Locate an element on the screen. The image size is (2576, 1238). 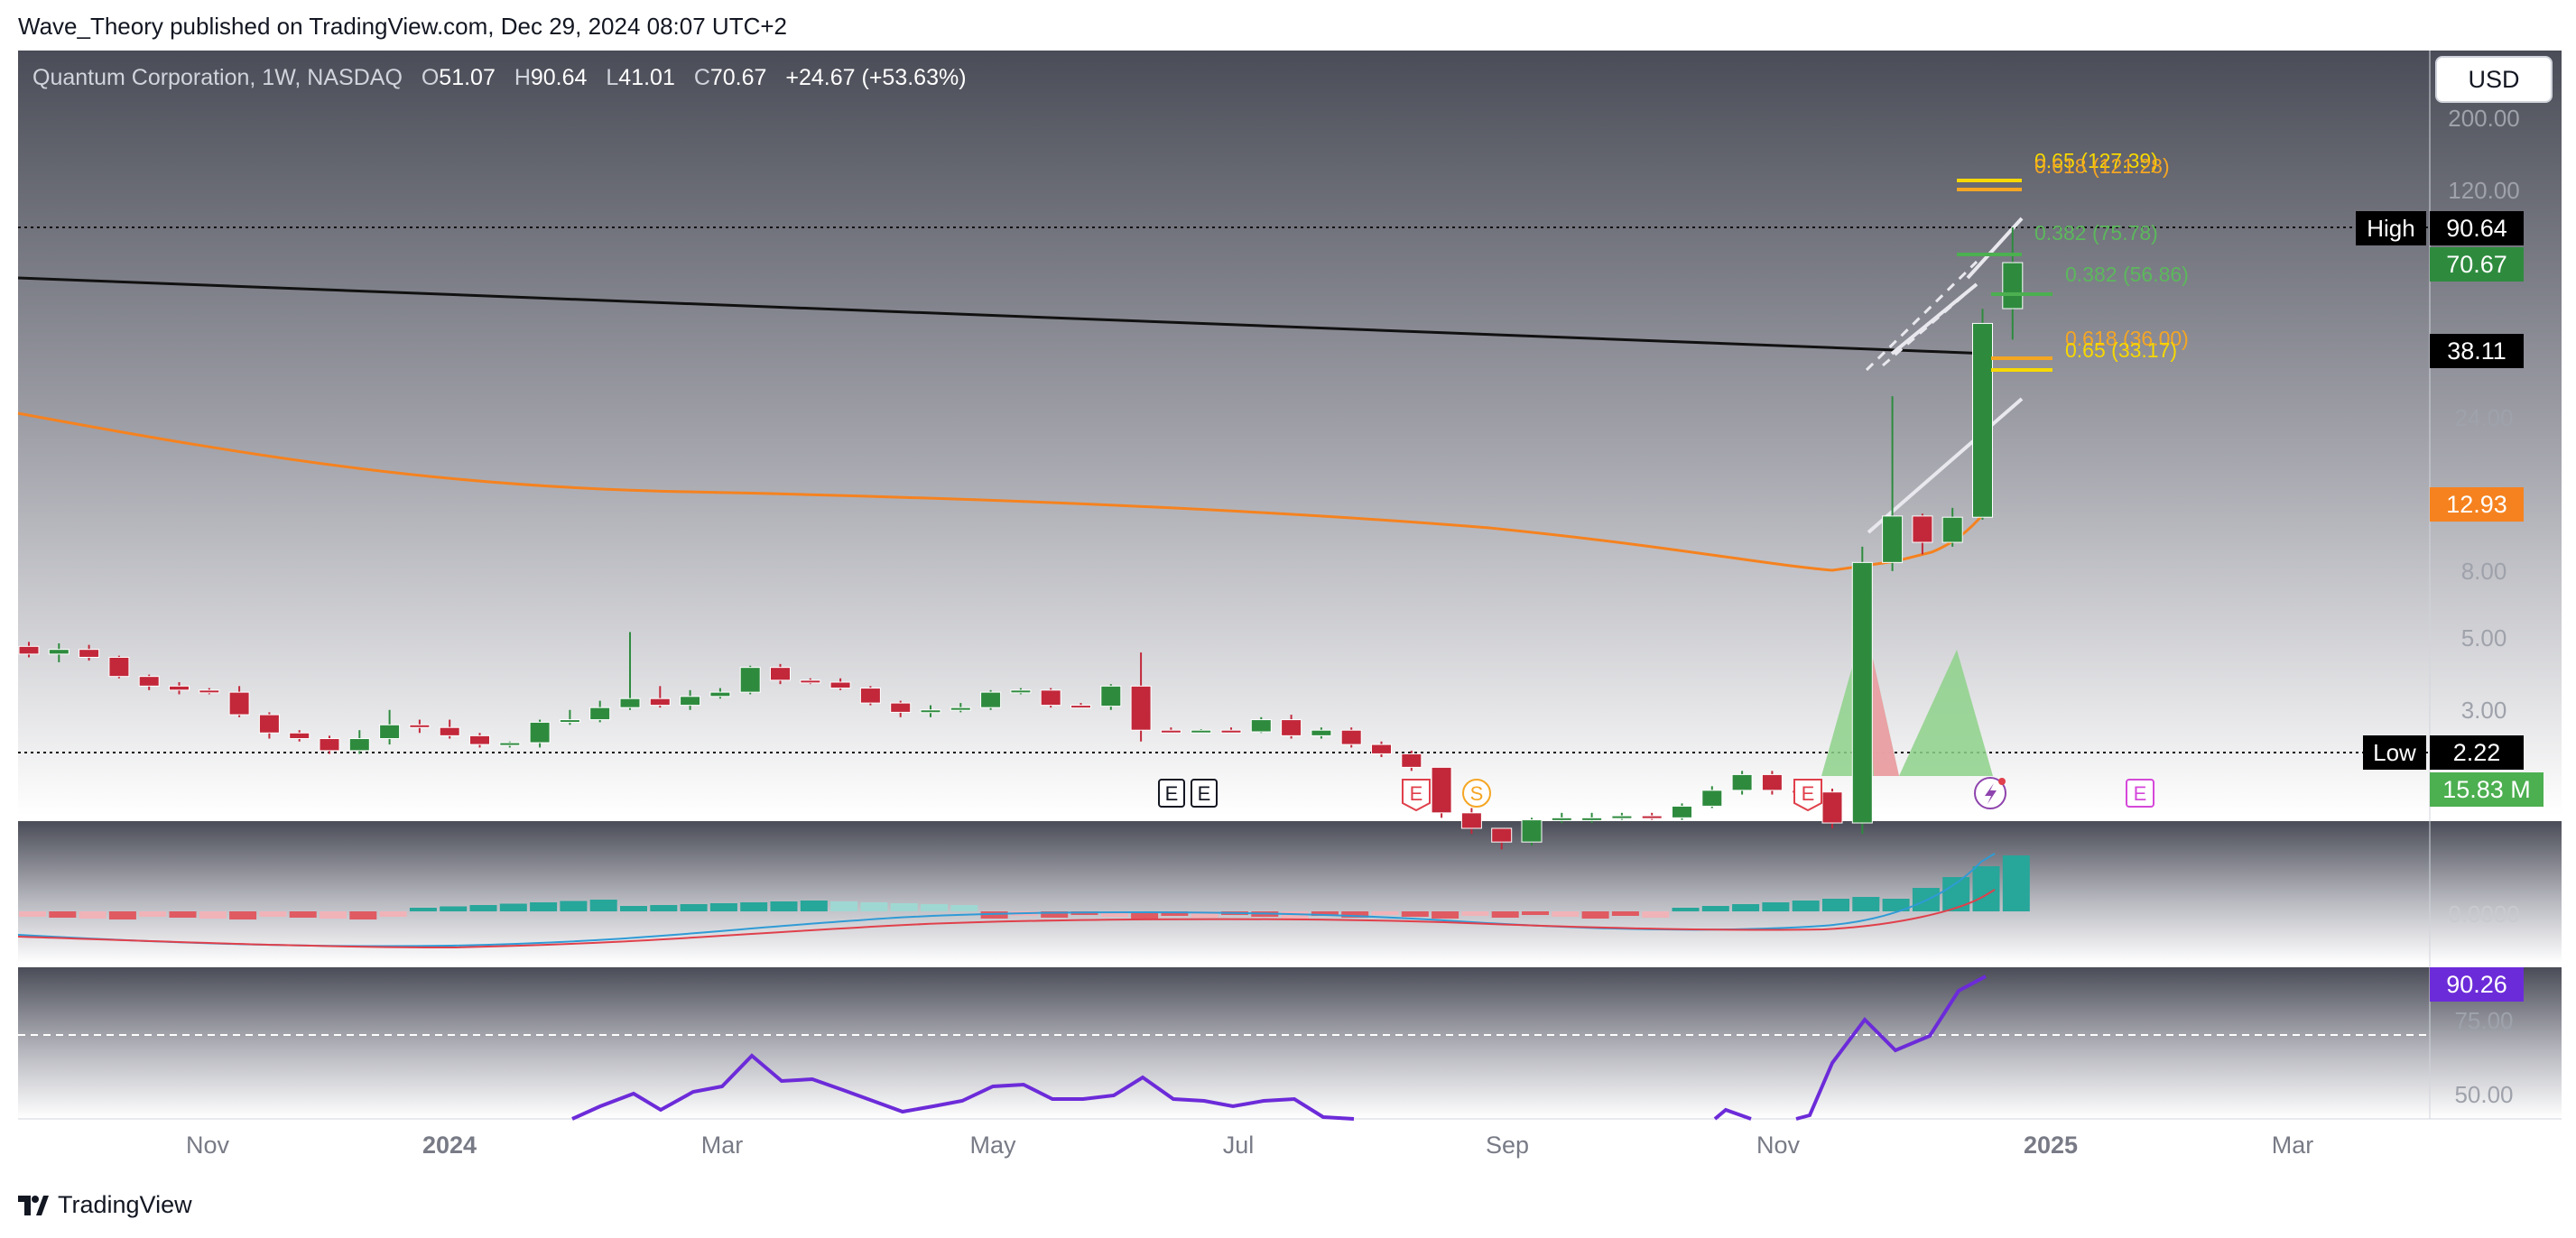
split-marker-label: S is located at coordinates (1477, 794).